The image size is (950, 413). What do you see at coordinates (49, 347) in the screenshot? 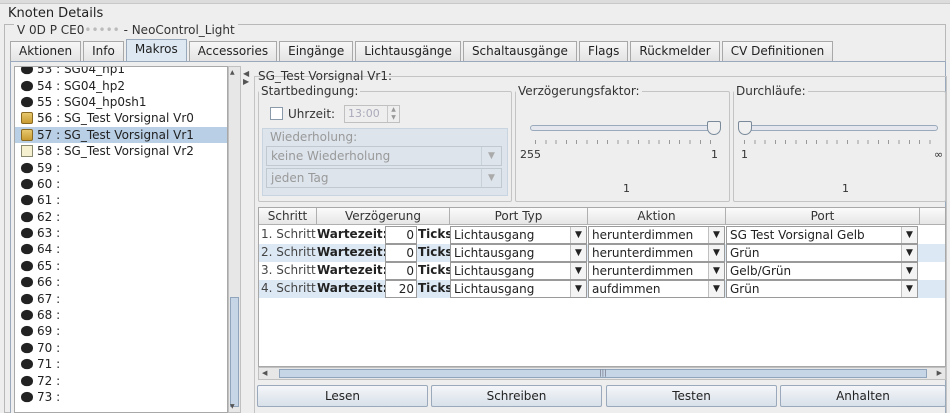
I see `list-item-label: 70 :` at bounding box center [49, 347].